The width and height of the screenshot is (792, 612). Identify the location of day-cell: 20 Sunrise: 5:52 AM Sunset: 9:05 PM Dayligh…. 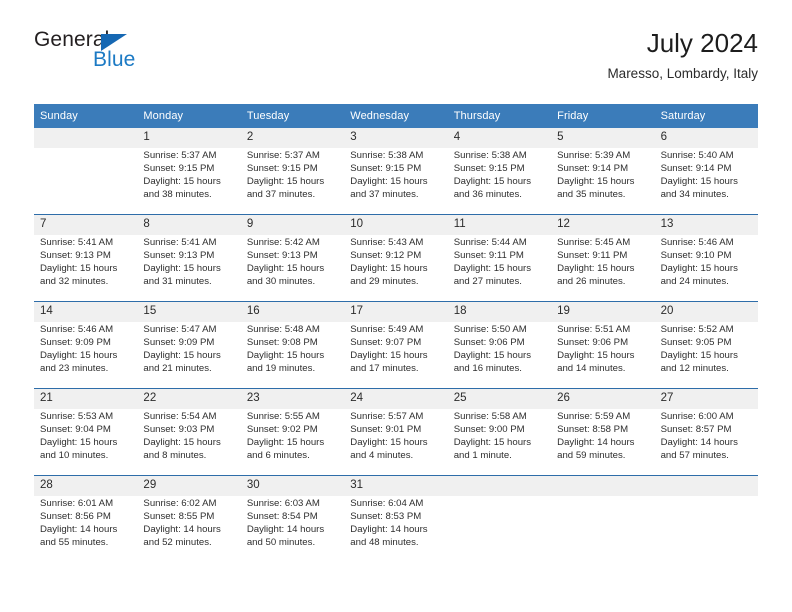
(706, 345).